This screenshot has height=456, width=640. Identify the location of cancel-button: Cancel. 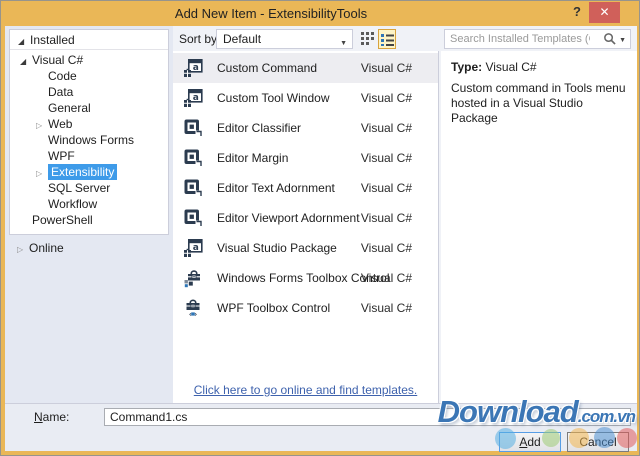
(598, 442).